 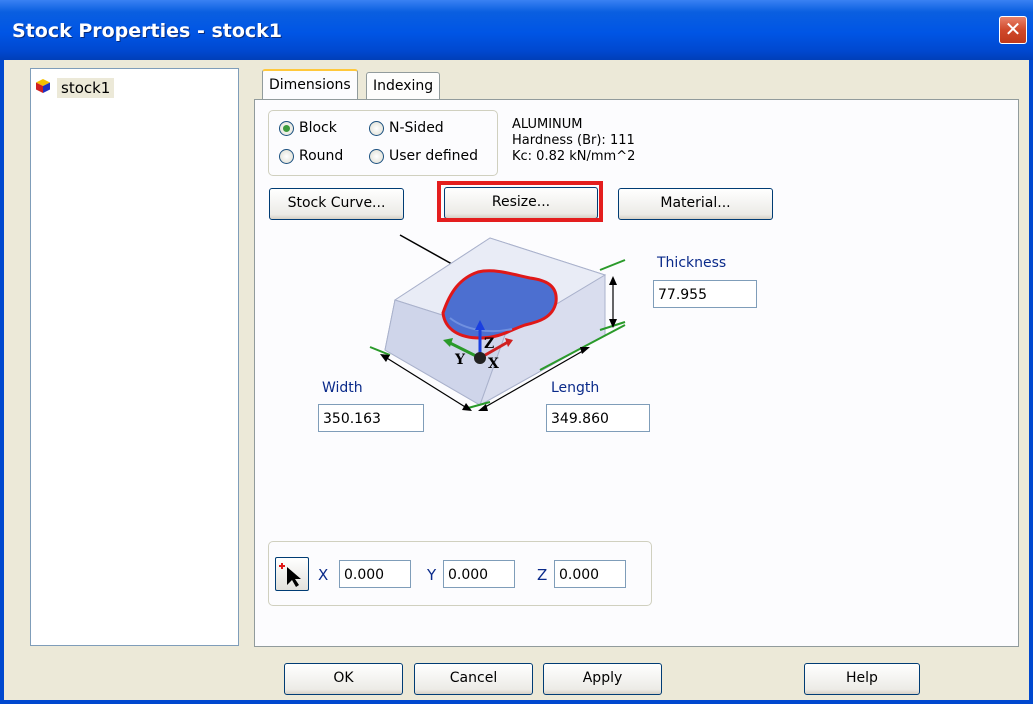 What do you see at coordinates (2, 382) in the screenshot?
I see `window-frame-left` at bounding box center [2, 382].